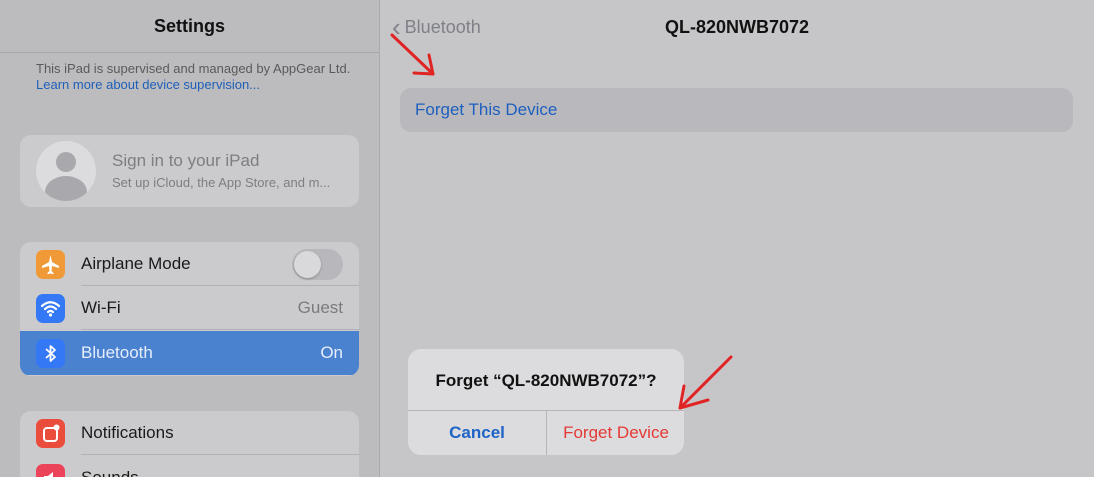 The image size is (1094, 477). What do you see at coordinates (189, 466) in the screenshot?
I see `sidebar-item-sounds: Sounds` at bounding box center [189, 466].